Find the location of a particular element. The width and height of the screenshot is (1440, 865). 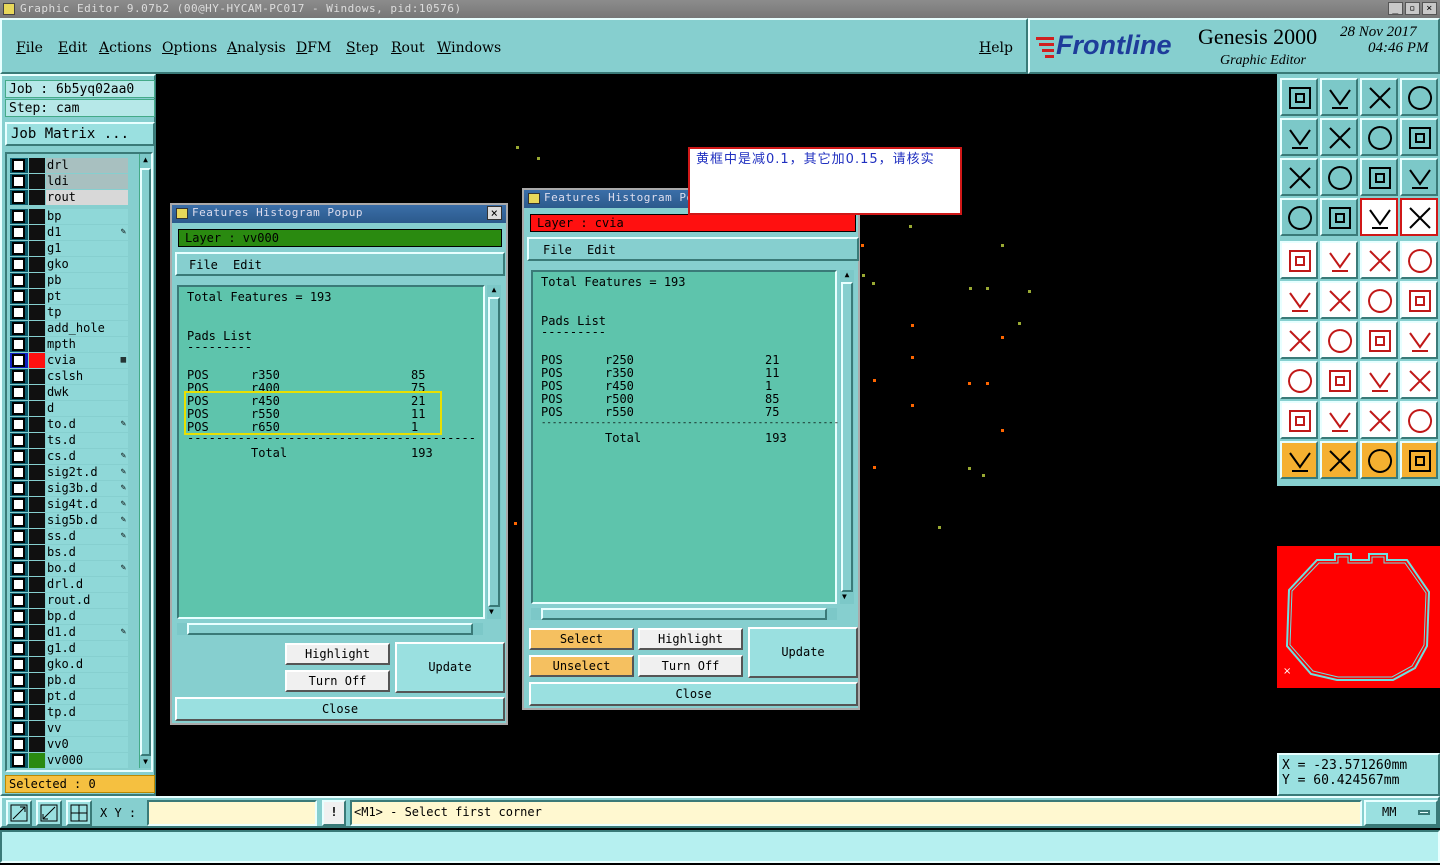

angle-icon is located at coordinates (1299, 340).